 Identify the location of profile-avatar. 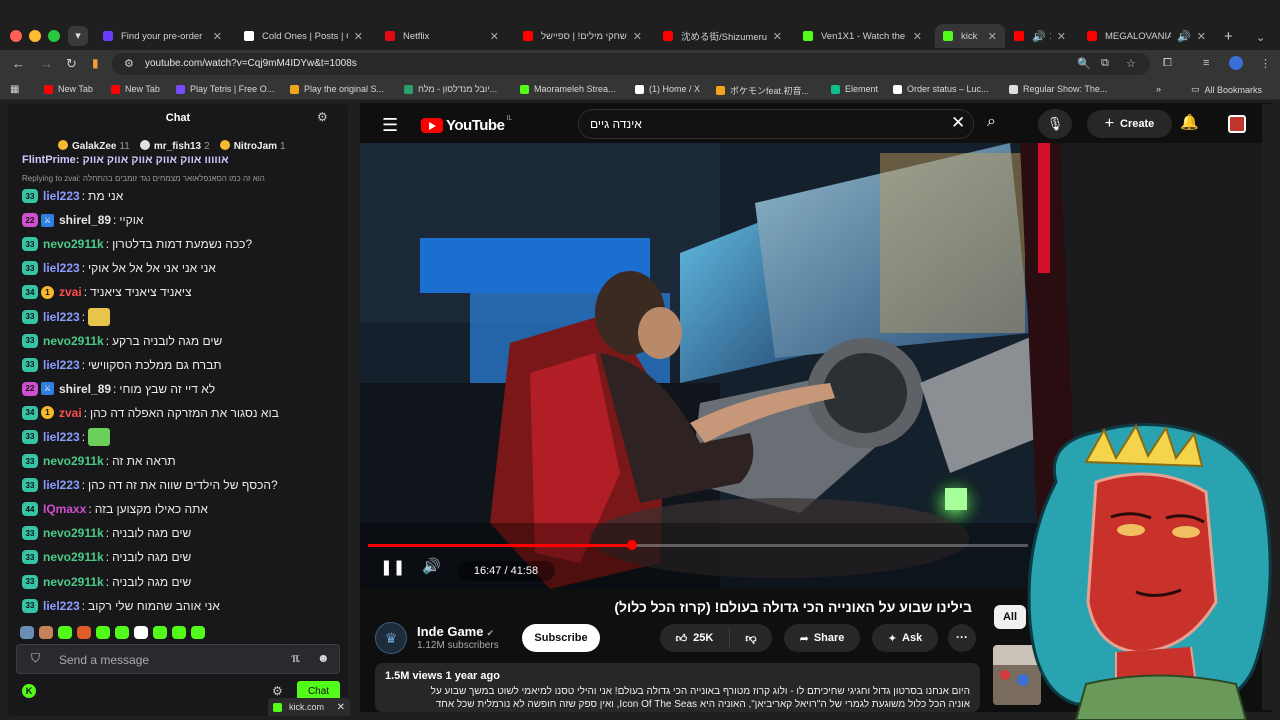
(1236, 63).